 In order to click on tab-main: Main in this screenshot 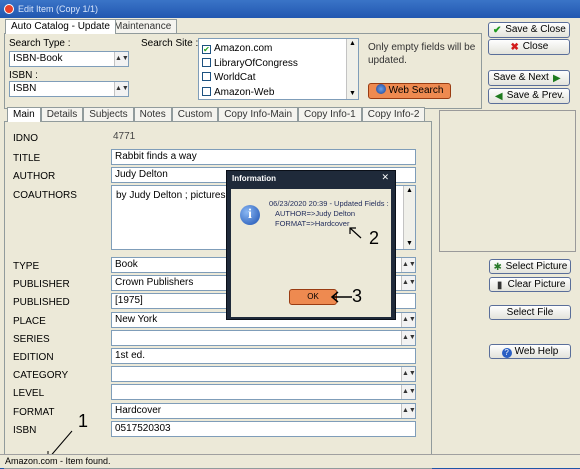, I will do `click(24, 114)`.